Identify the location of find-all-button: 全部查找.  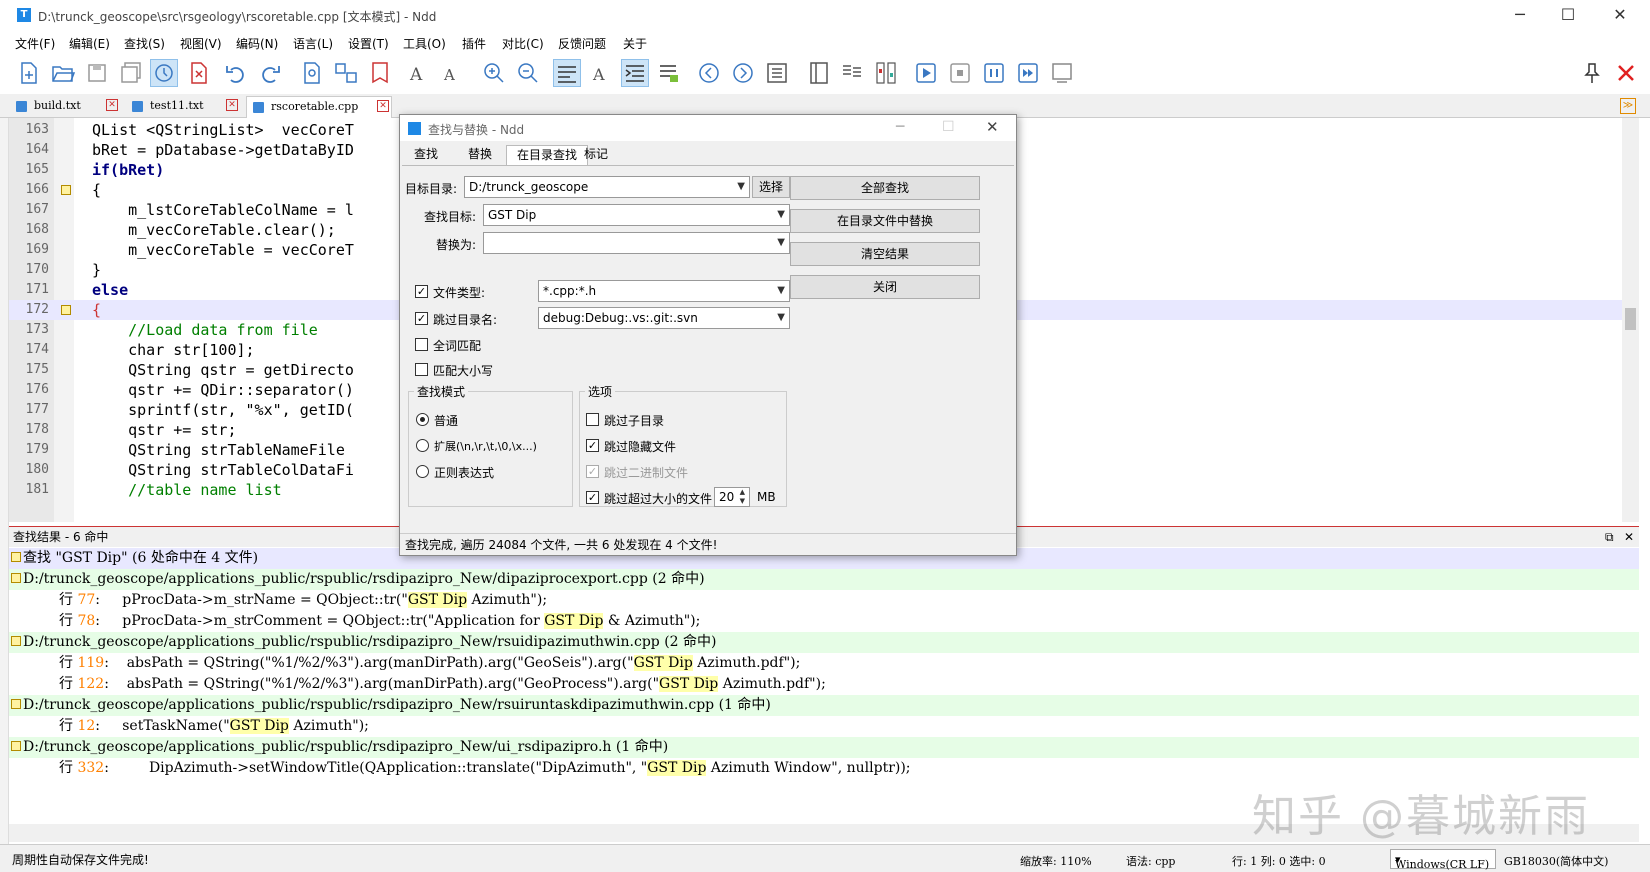
(885, 188).